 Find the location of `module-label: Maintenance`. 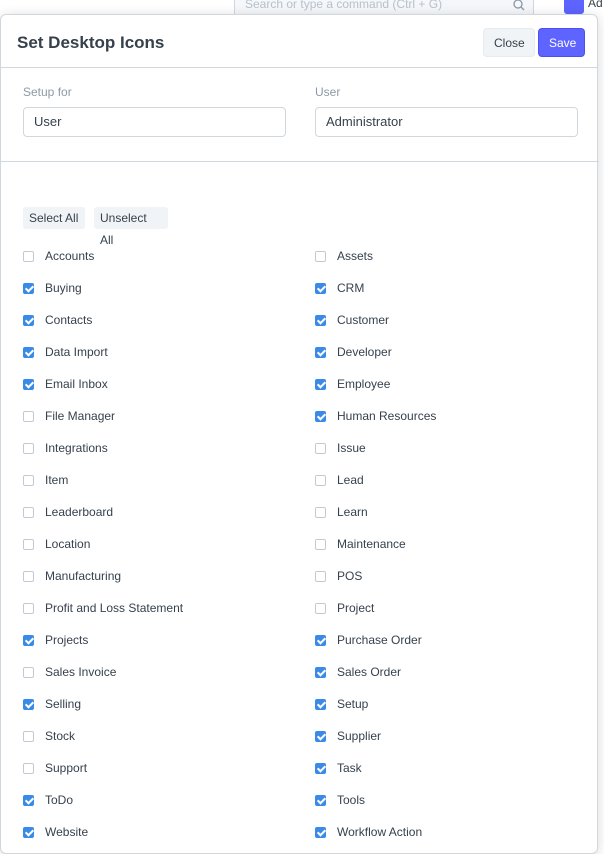

module-label: Maintenance is located at coordinates (371, 544).